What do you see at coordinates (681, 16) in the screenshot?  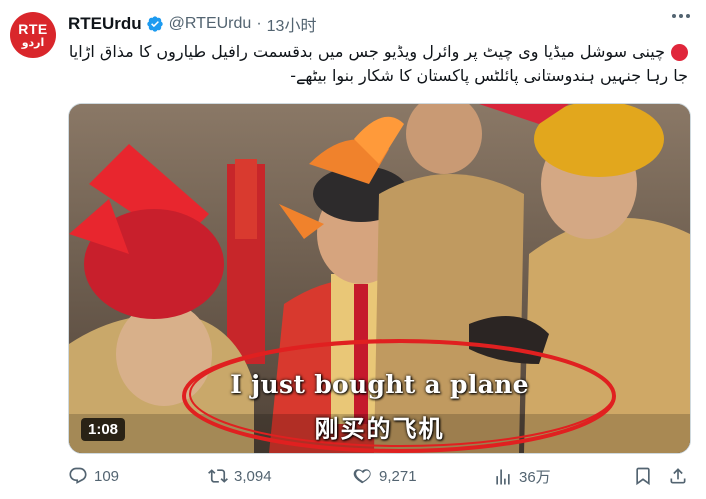 I see `more-options-icon` at bounding box center [681, 16].